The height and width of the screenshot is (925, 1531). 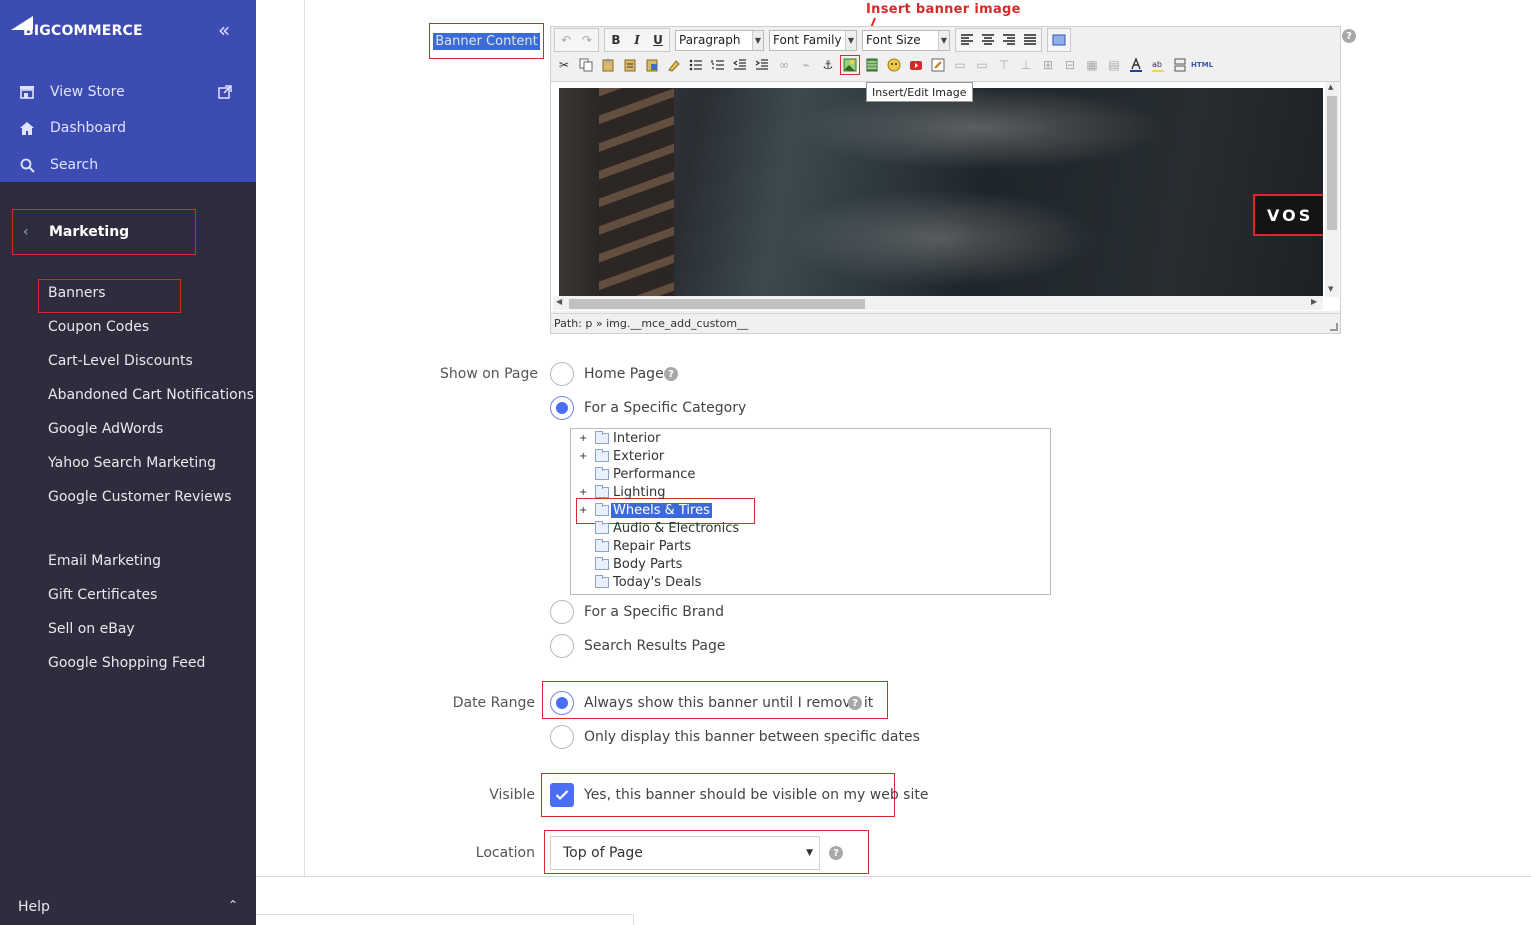 What do you see at coordinates (806, 492) in the screenshot?
I see `category-tree-item: + Lighting` at bounding box center [806, 492].